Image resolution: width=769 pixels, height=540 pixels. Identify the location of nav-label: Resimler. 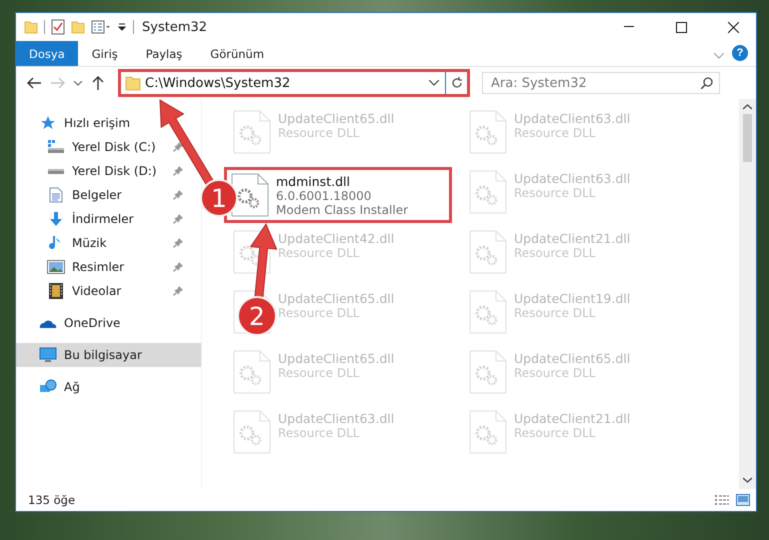
(99, 267).